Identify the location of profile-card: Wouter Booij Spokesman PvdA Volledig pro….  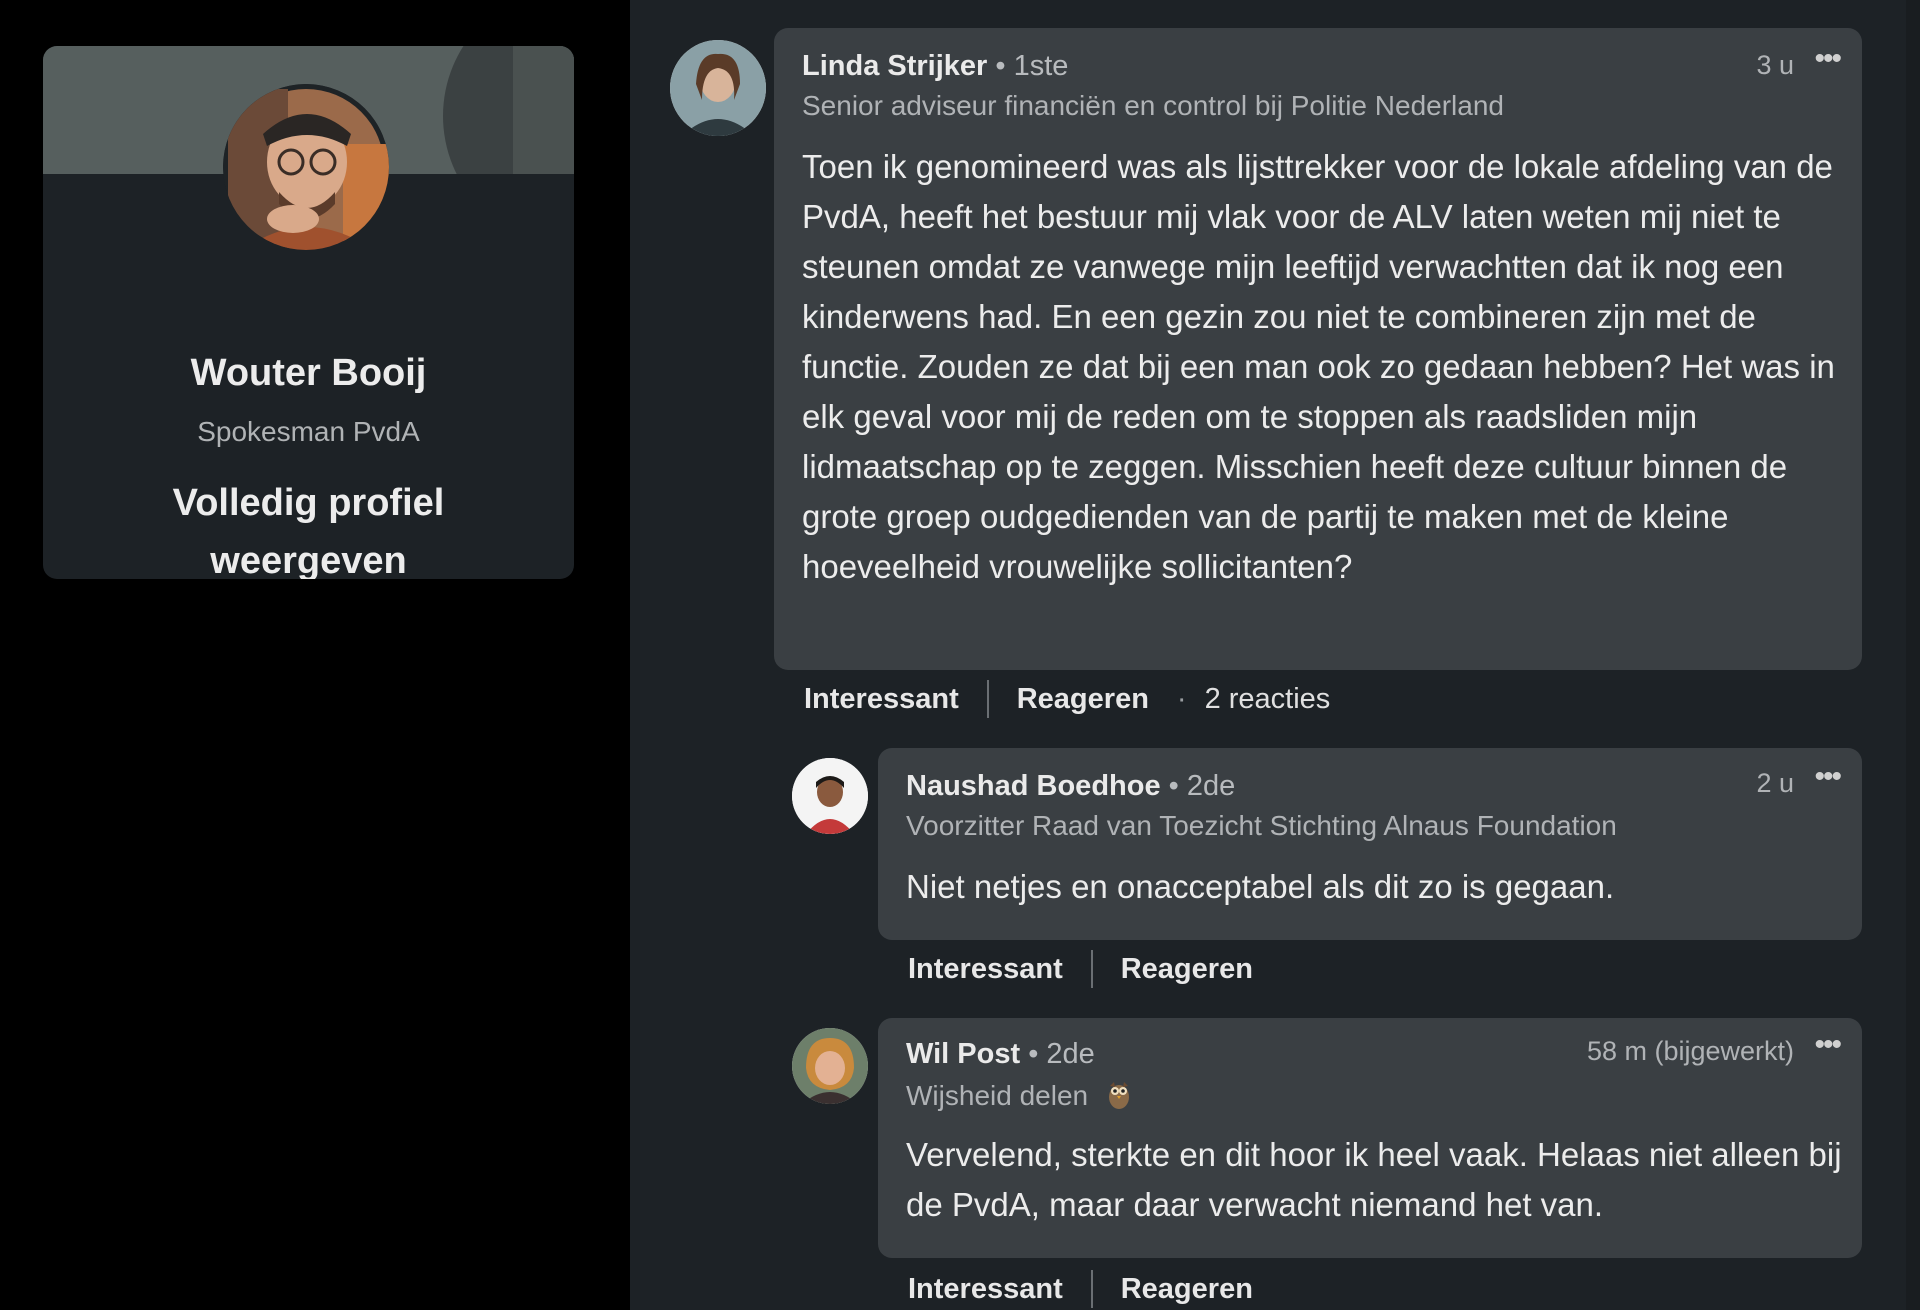
(308, 312).